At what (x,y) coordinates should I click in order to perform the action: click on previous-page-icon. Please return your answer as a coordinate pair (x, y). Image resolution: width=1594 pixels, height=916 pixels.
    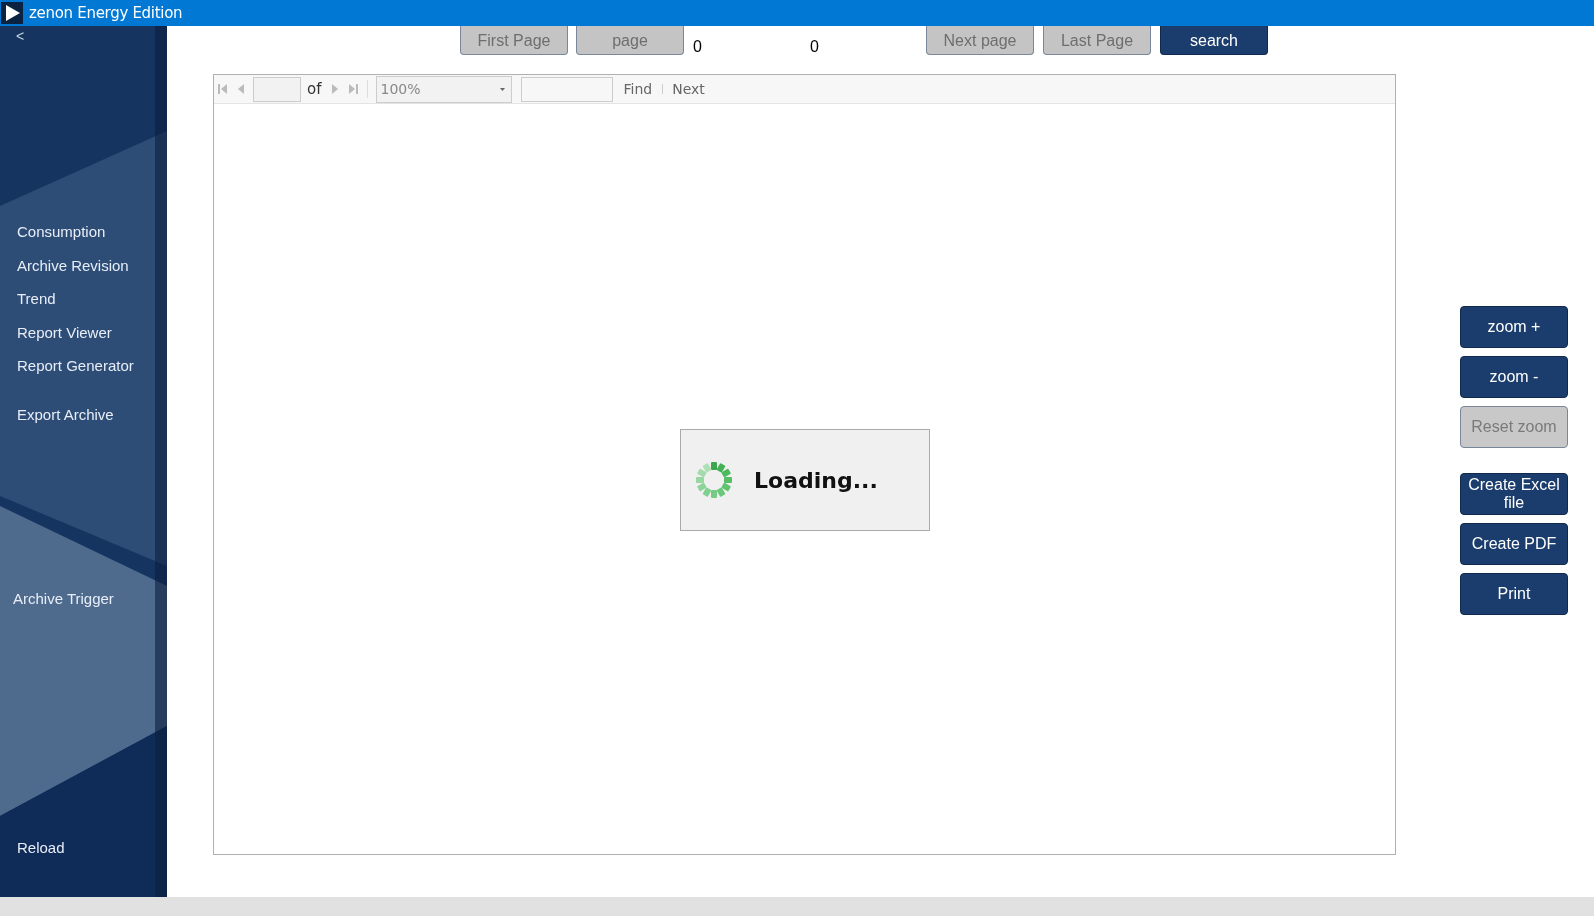
    Looking at the image, I should click on (241, 89).